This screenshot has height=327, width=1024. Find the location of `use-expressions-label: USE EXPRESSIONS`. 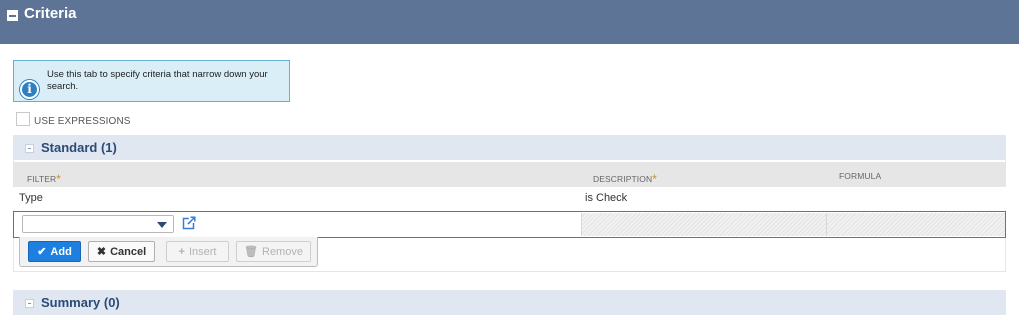

use-expressions-label: USE EXPRESSIONS is located at coordinates (82, 121).